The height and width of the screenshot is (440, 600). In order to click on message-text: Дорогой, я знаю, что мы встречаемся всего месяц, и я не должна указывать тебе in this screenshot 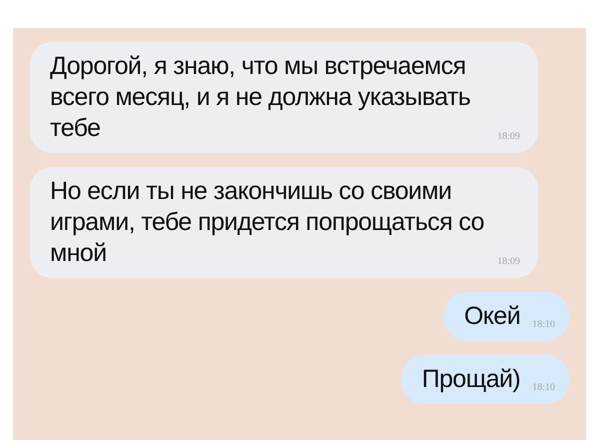, I will do `click(261, 97)`.